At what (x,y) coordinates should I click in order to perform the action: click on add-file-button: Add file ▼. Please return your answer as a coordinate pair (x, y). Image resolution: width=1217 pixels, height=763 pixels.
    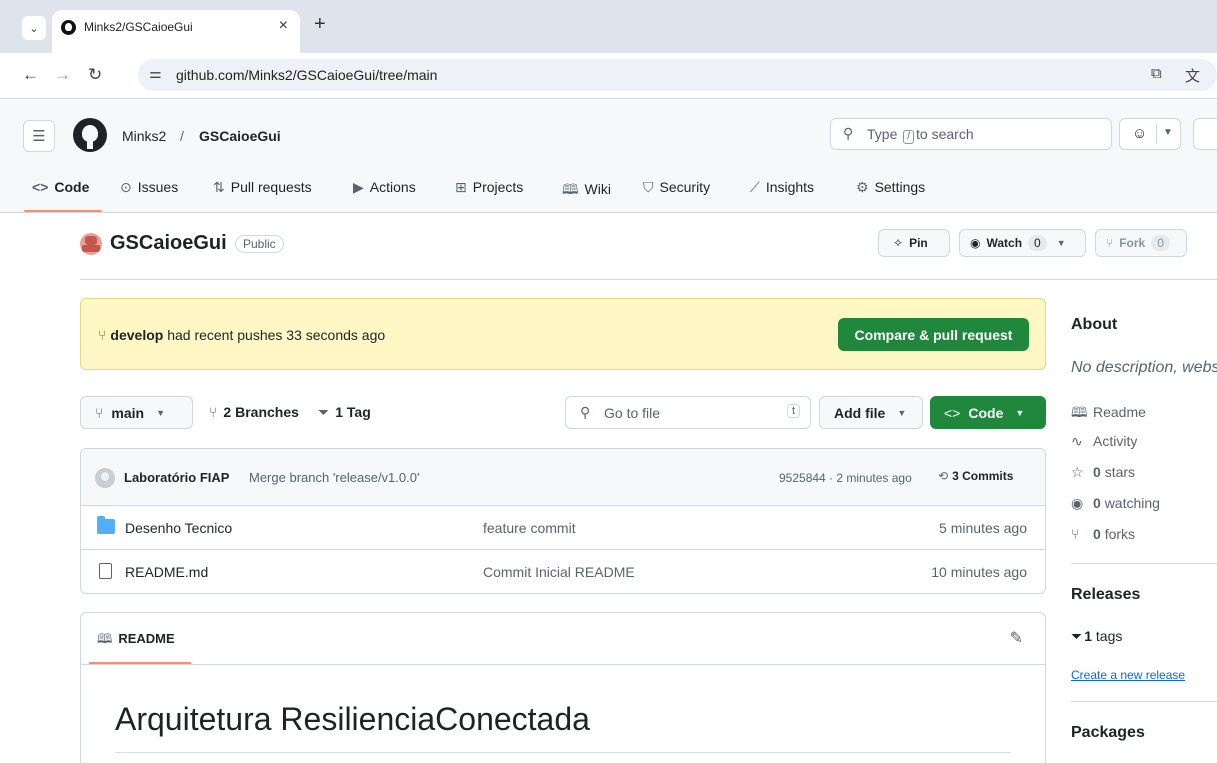
    Looking at the image, I should click on (871, 412).